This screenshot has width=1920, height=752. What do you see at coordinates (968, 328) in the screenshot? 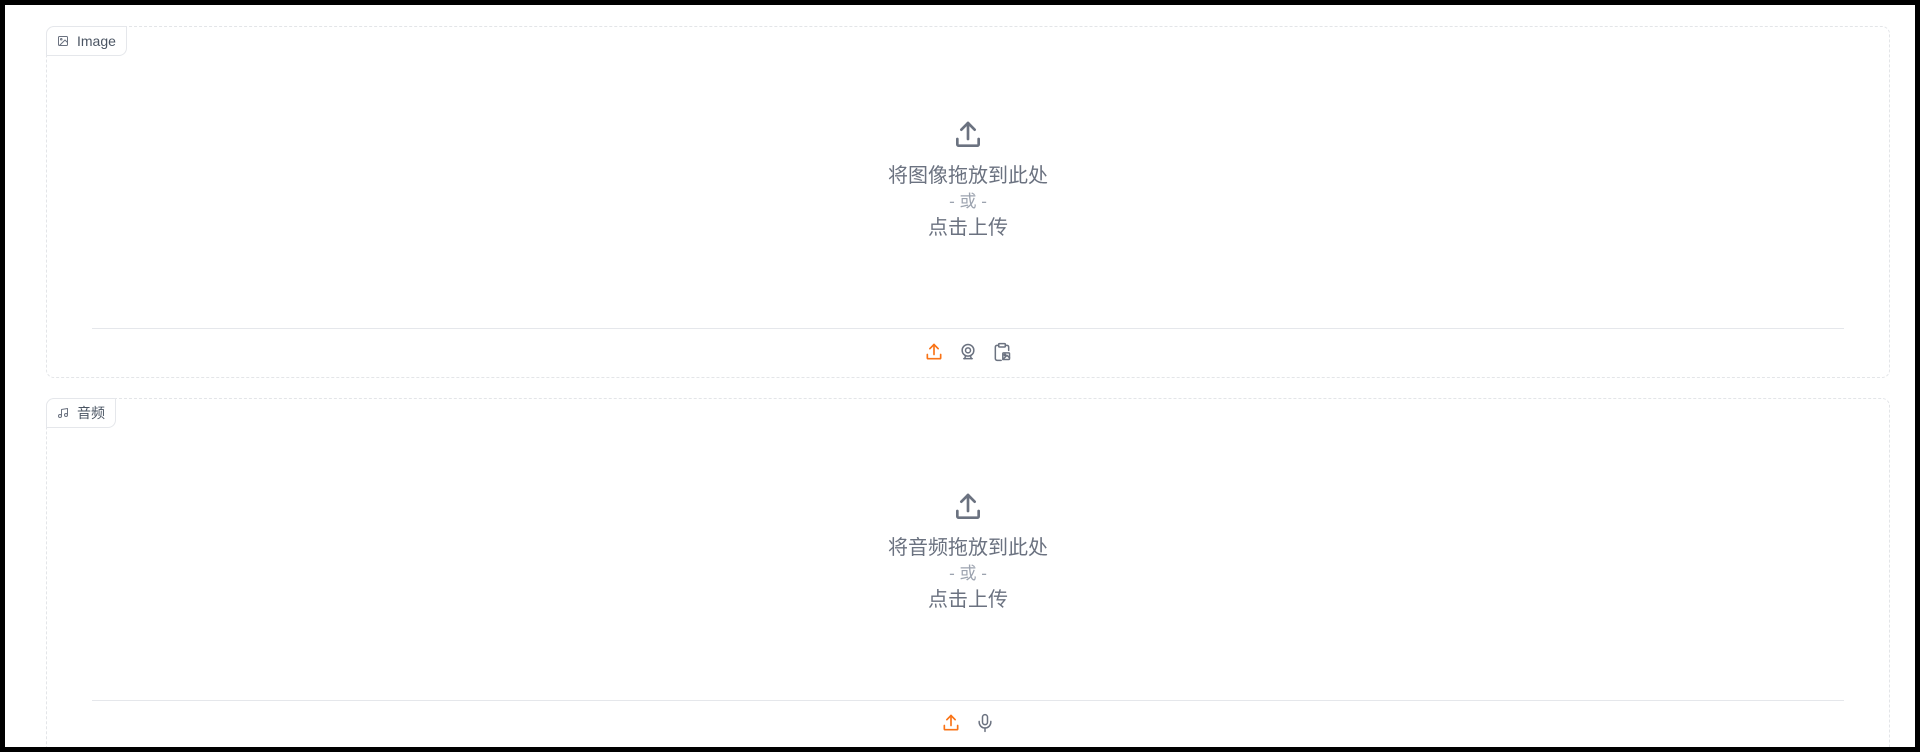
I see `image-toolbar-divider` at bounding box center [968, 328].